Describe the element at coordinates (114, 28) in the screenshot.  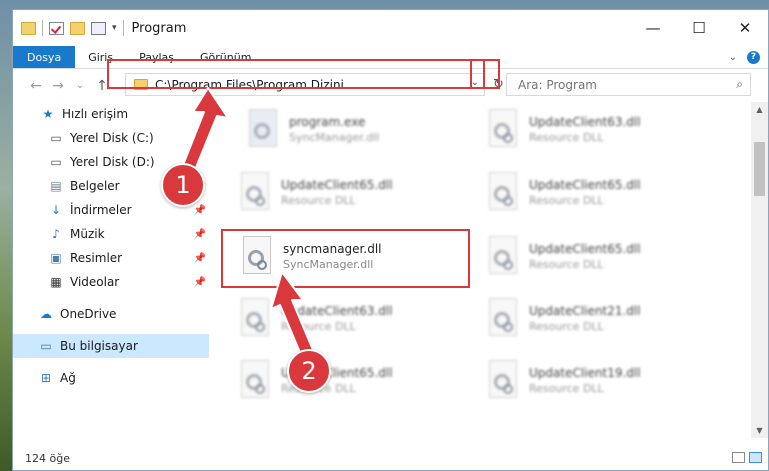
I see `chevron-down-icon: ▾` at that location.